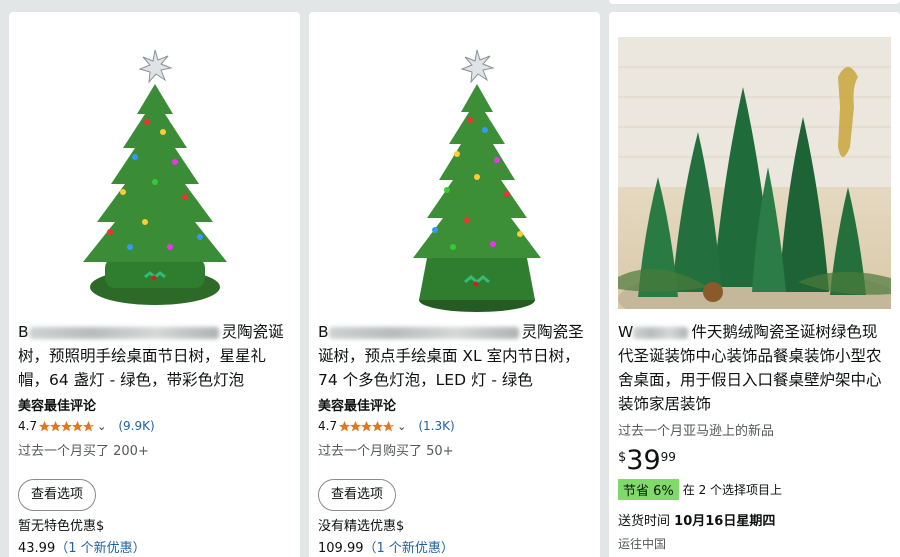  I want to click on review-count-link: (1.3K), so click(436, 426).